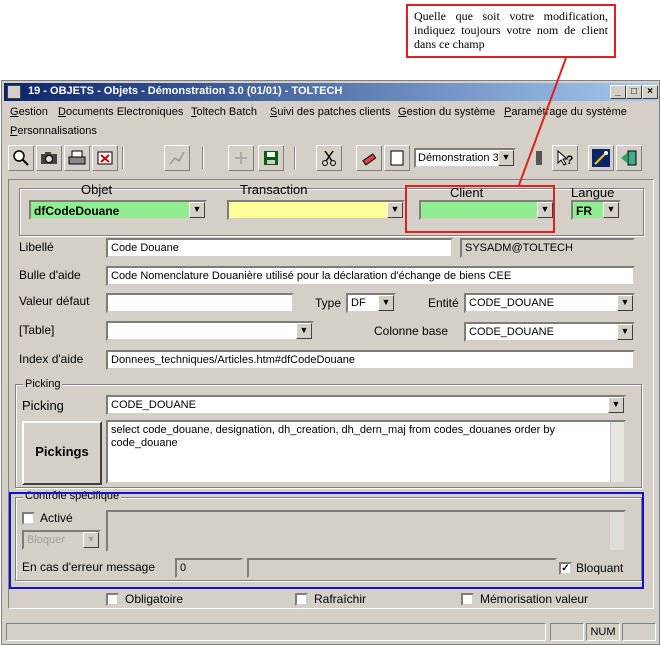 This screenshot has height=645, width=661. Describe the element at coordinates (467, 599) in the screenshot. I see `memorisation-checkbox` at that location.